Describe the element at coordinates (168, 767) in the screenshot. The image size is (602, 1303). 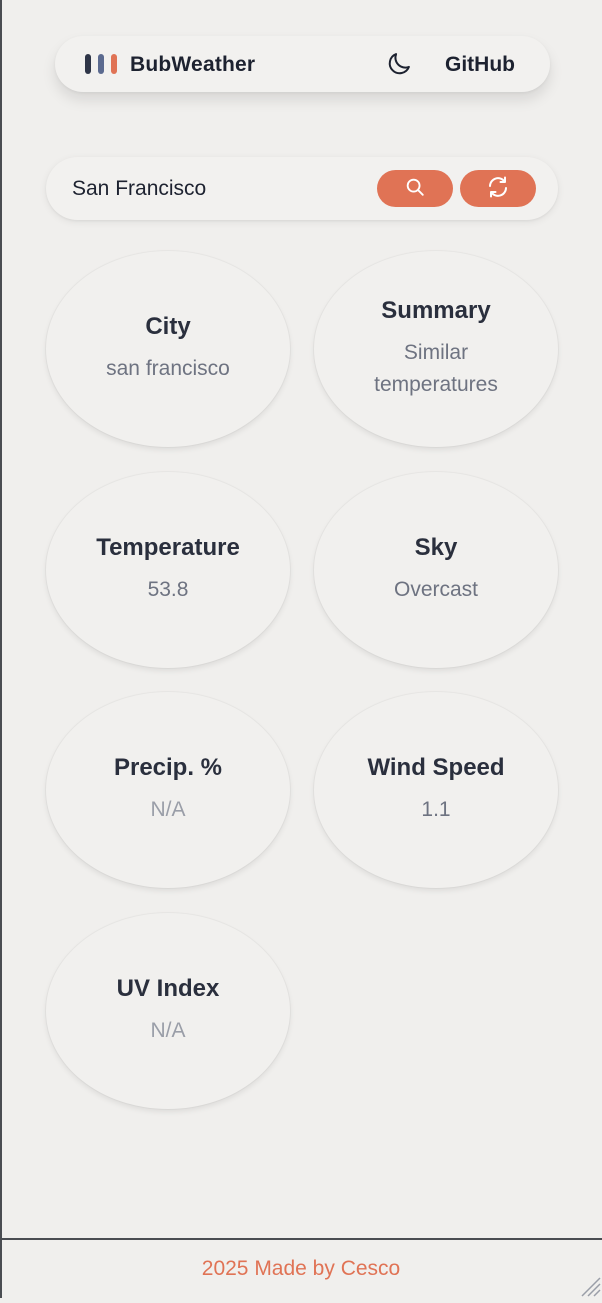
I see `card-title: Precip. %` at that location.